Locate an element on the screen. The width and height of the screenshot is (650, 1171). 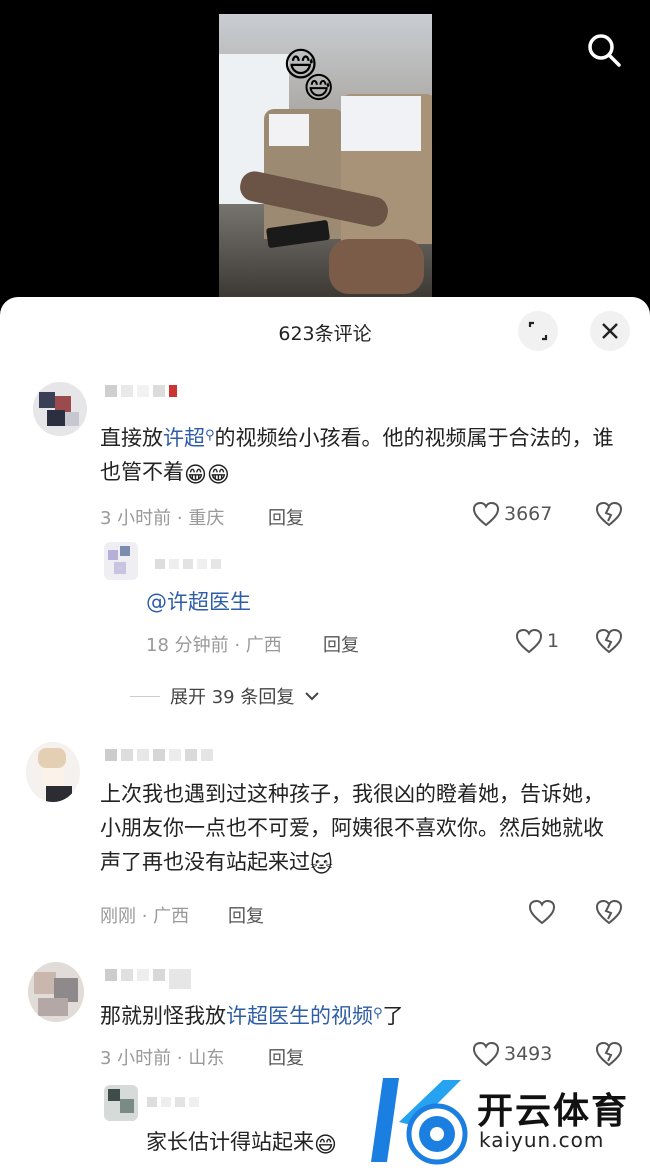
comment-meta: 3 小时前 · 山东 is located at coordinates (162, 1058).